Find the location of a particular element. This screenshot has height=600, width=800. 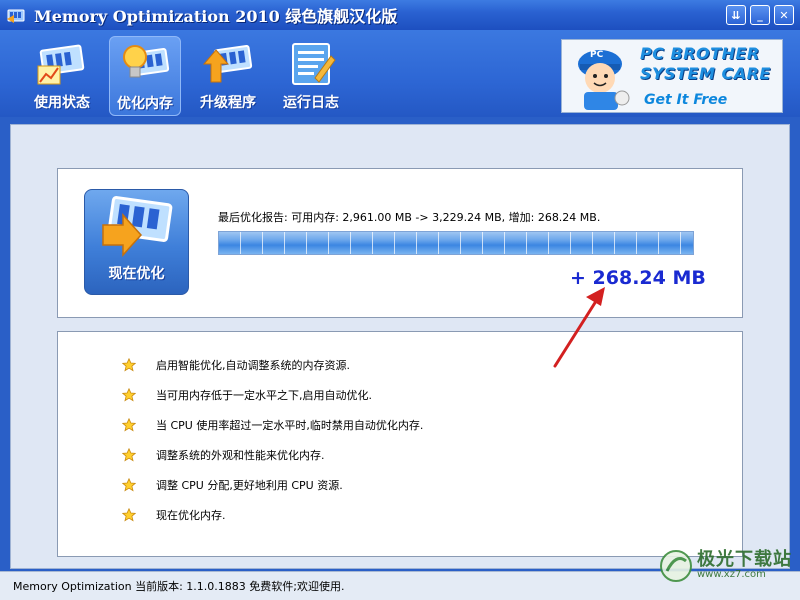

pc-brother-banner: PC PC BROTHER SYSTEM CARE Get It Free is located at coordinates (672, 76).